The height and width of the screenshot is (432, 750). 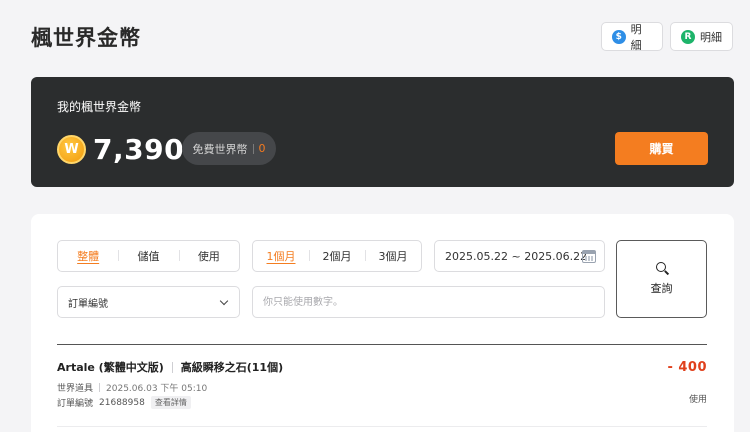 I want to click on dollar-icon: $, so click(x=619, y=36).